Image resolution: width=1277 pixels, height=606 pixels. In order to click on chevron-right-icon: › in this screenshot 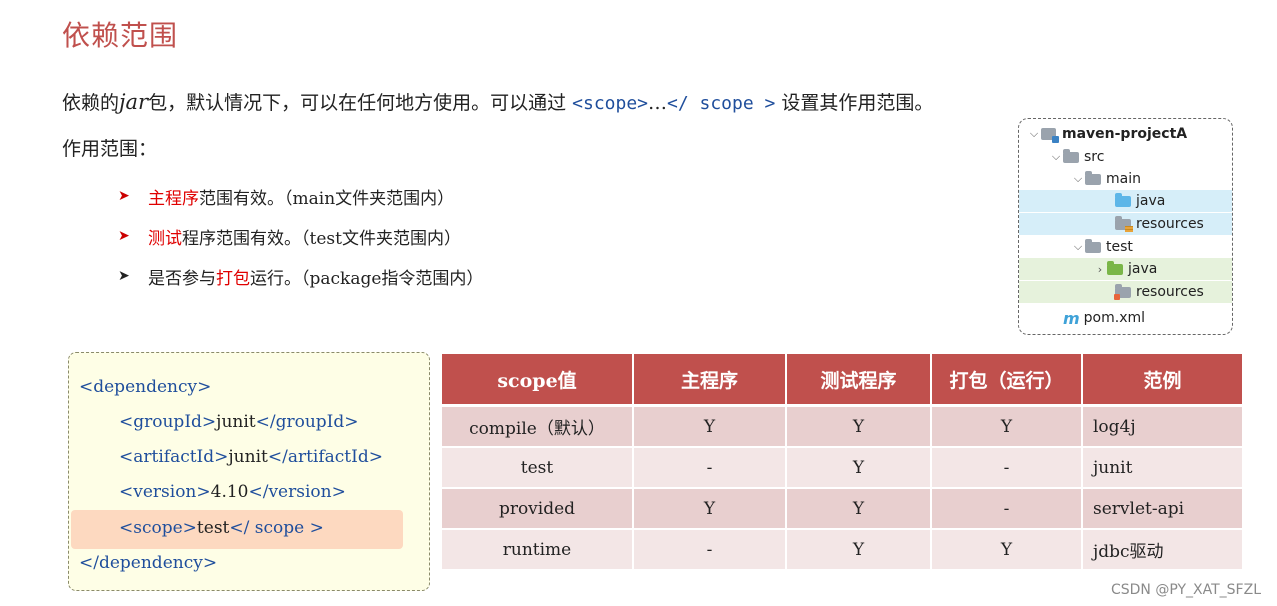, I will do `click(1100, 269)`.